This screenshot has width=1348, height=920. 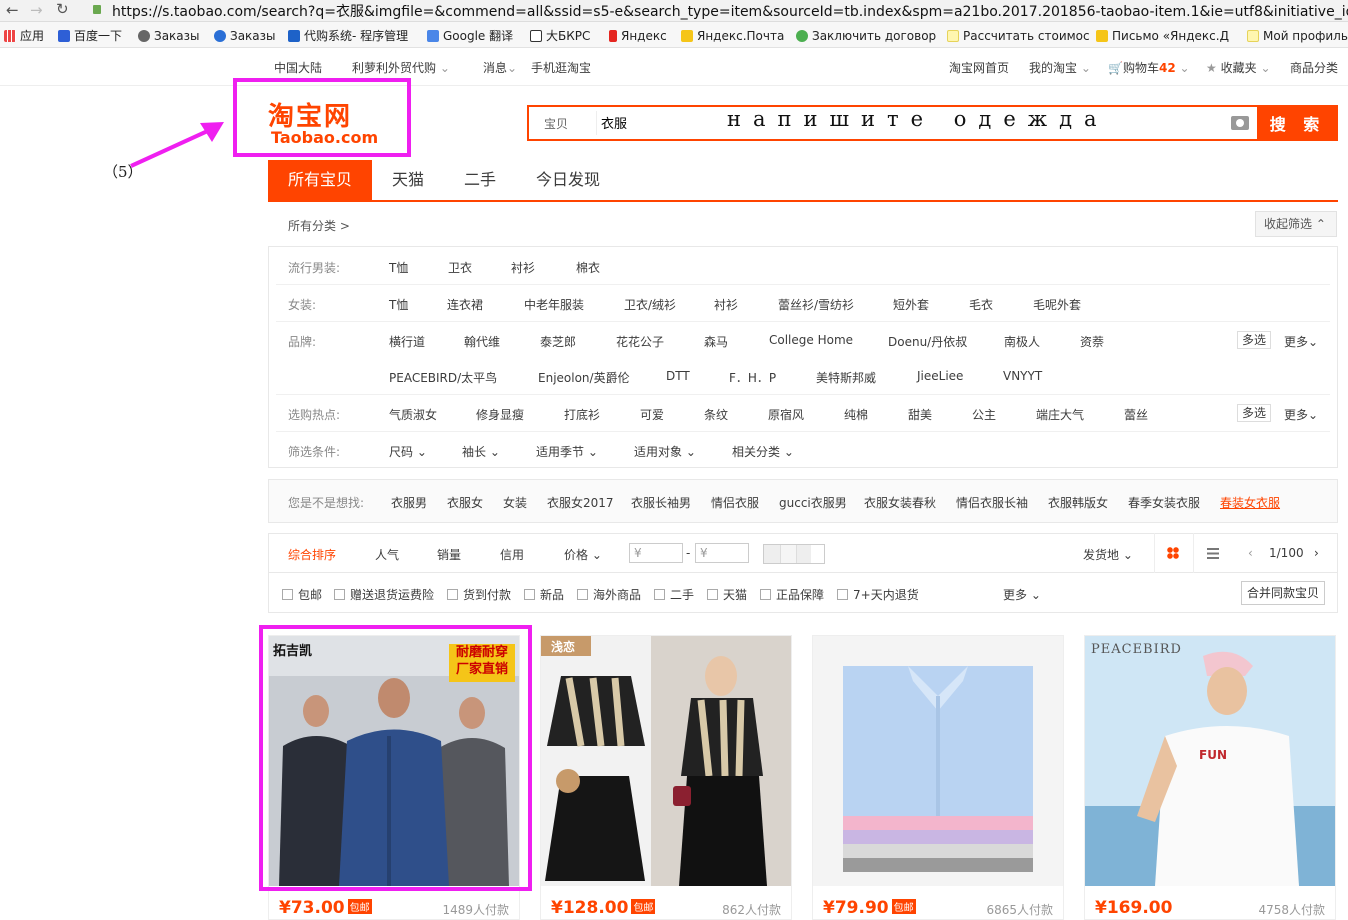 I want to click on check-genuine: 正品保障, so click(x=792, y=594).